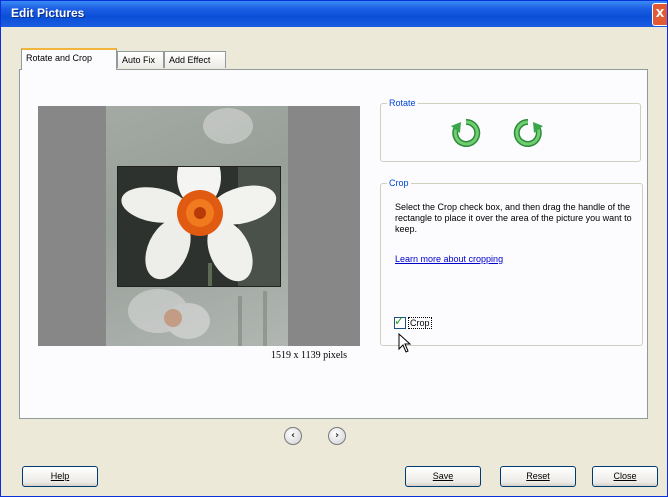  I want to click on close-window-button: X, so click(659, 14).